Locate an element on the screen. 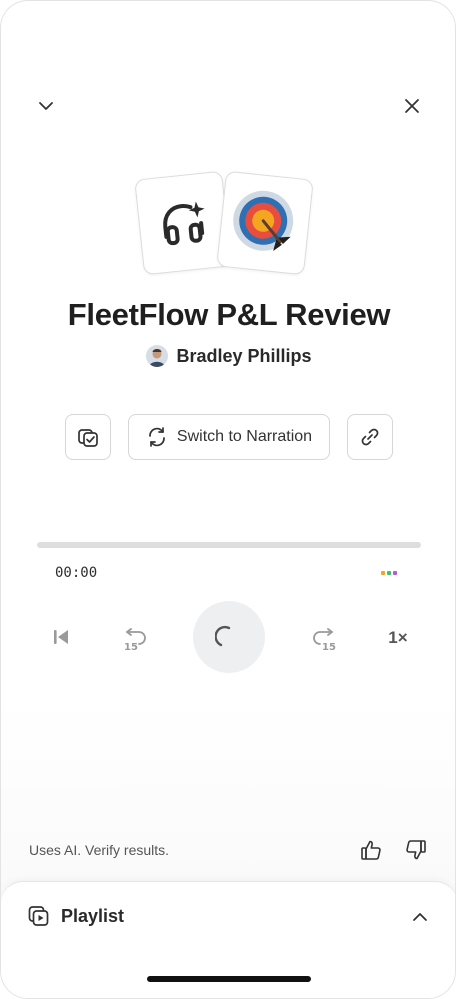 The image size is (456, 999). home-indicator is located at coordinates (229, 979).